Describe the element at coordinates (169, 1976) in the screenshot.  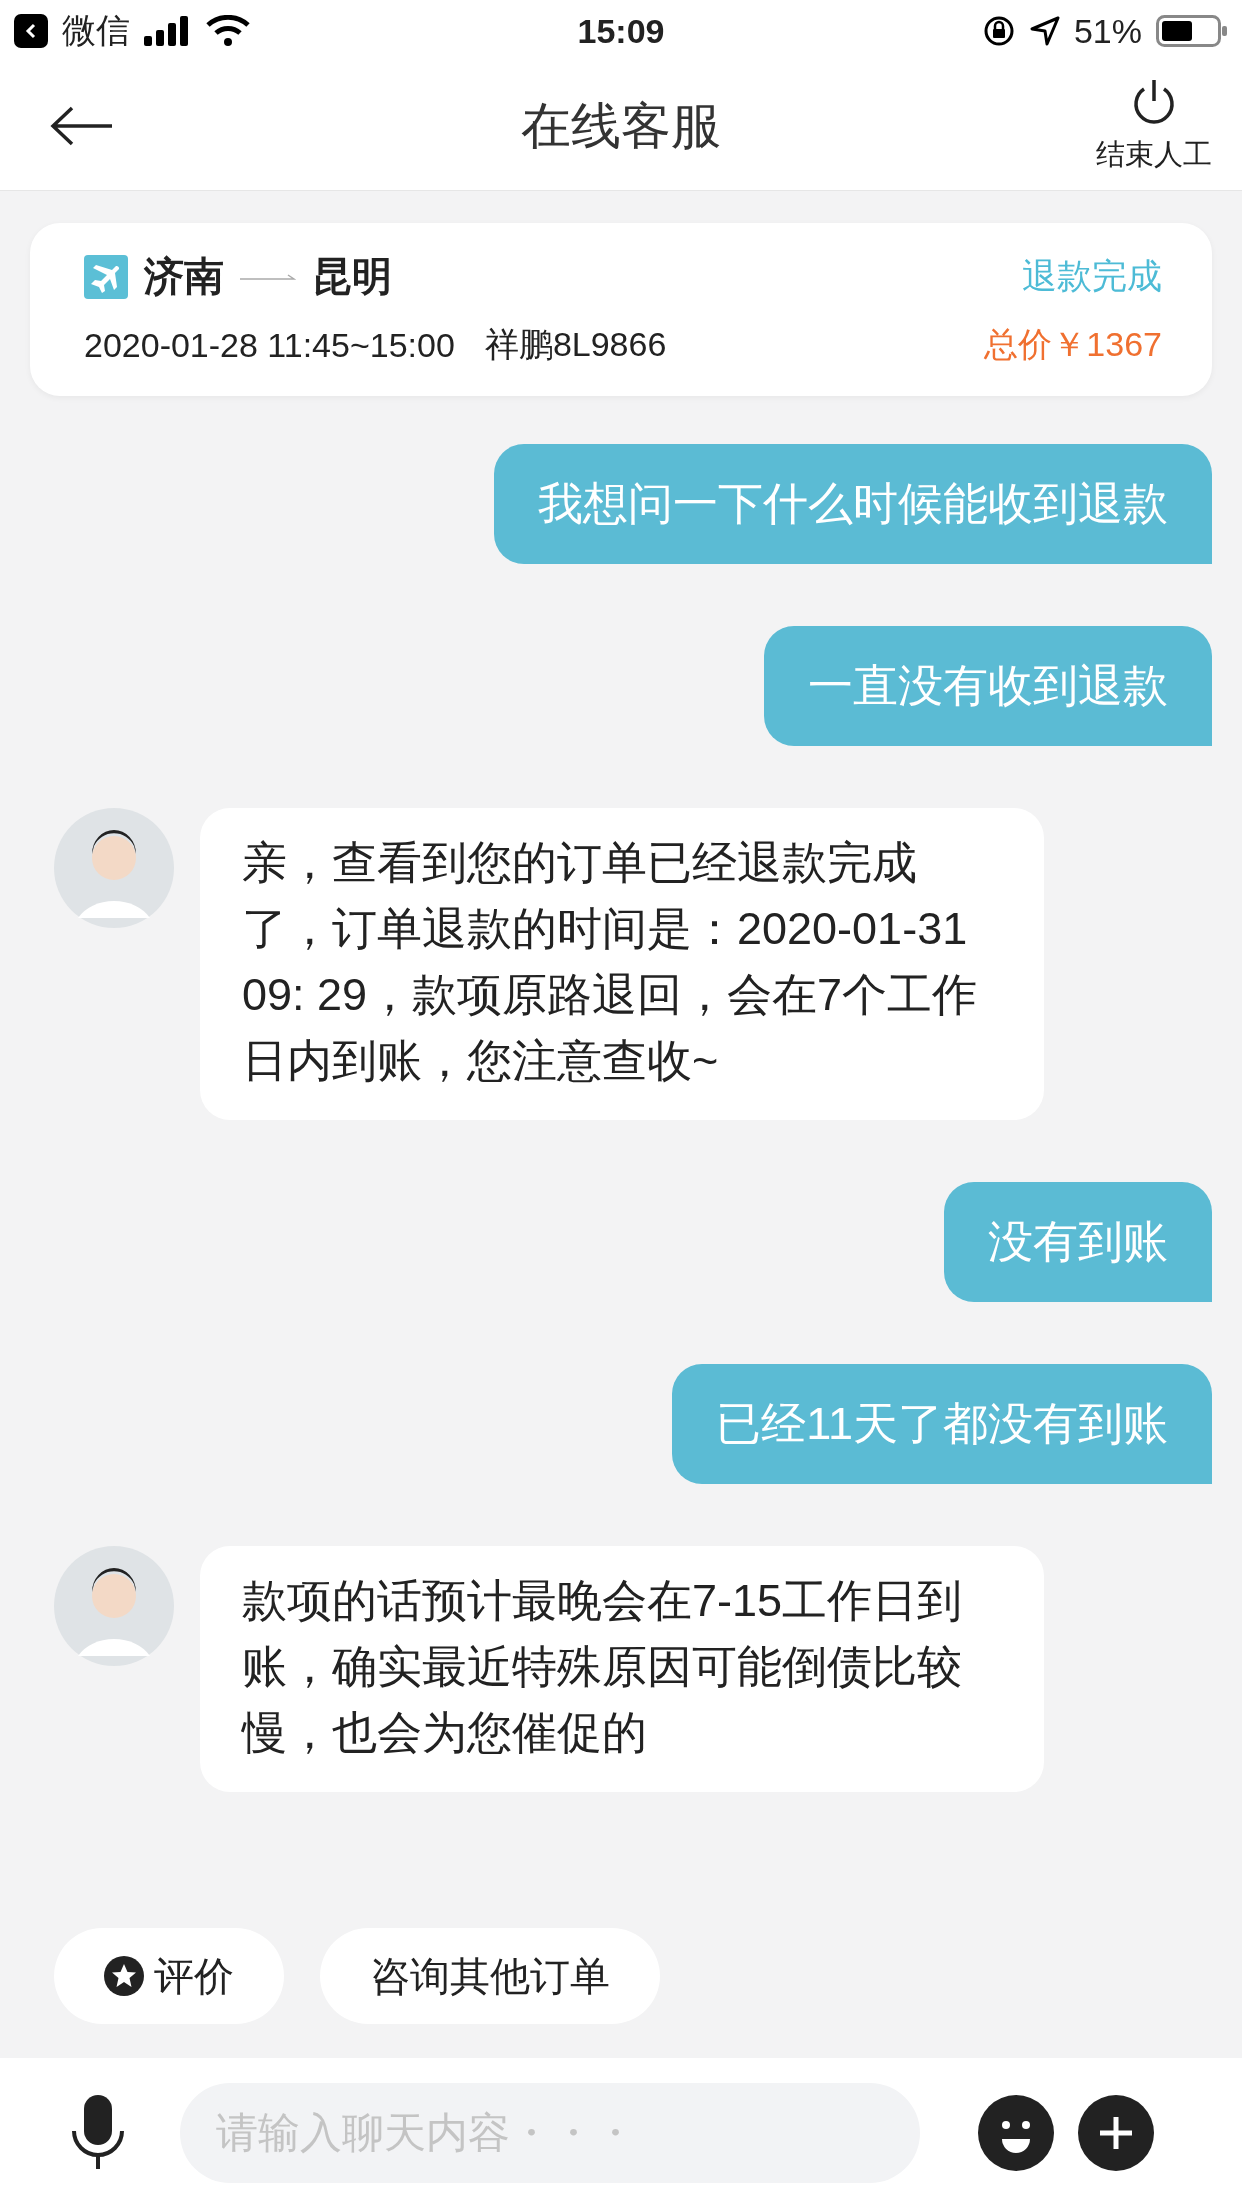
I see `quick-action-button: 评价` at that location.